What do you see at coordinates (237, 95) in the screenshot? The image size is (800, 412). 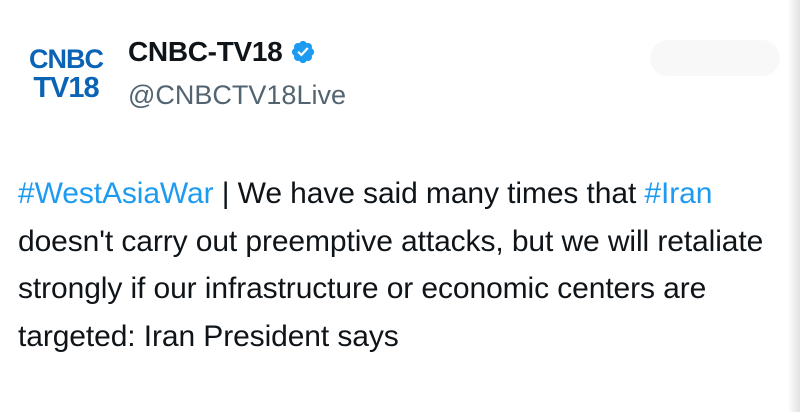 I see `handle: @CNBCTV18Live` at bounding box center [237, 95].